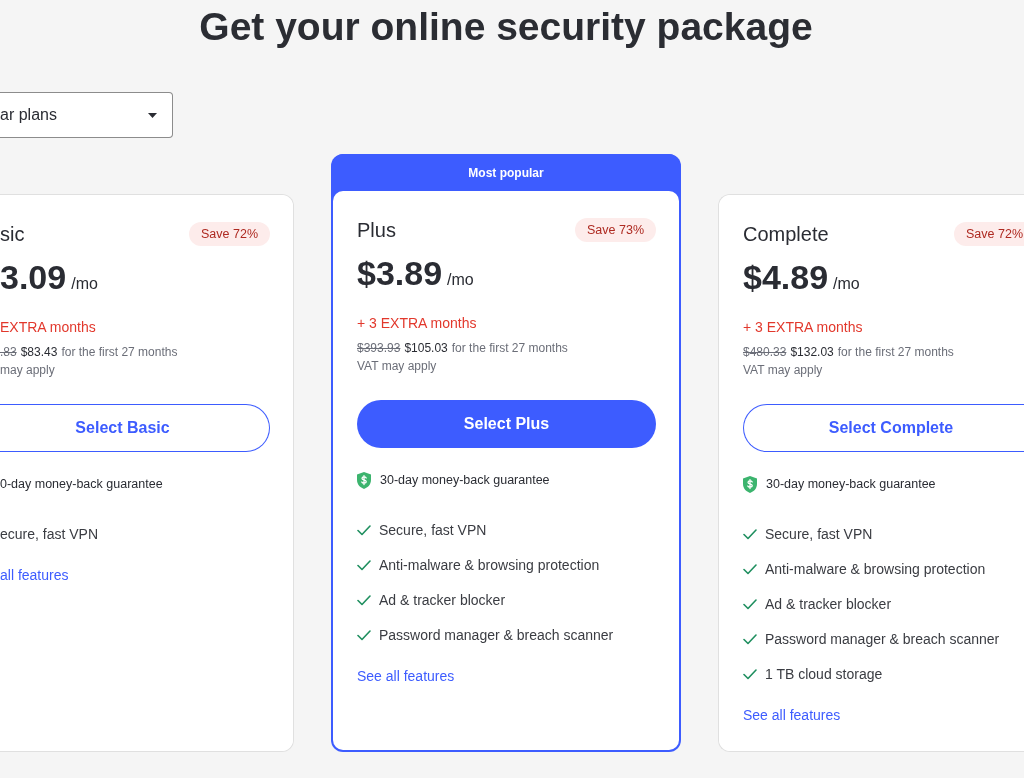 Image resolution: width=1024 pixels, height=778 pixels. I want to click on see-features-link: all features, so click(34, 575).